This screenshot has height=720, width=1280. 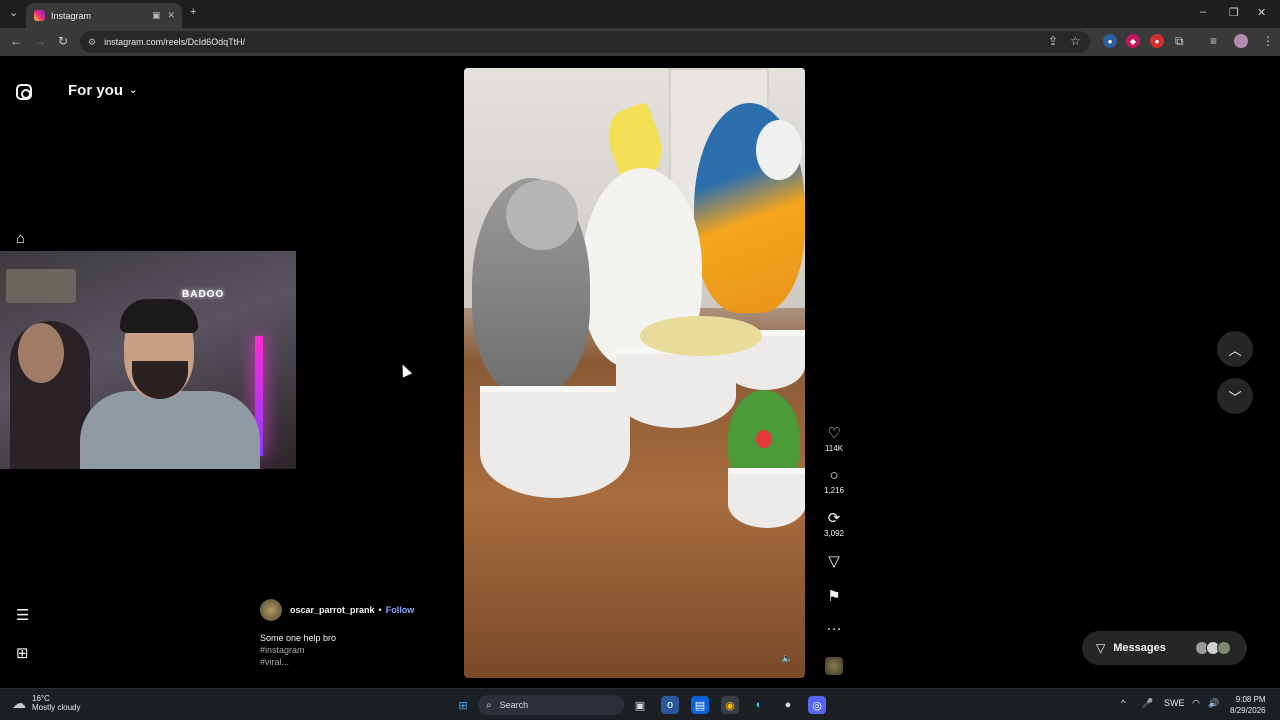 I want to click on bookmark-icon: ⚑, so click(x=834, y=596).